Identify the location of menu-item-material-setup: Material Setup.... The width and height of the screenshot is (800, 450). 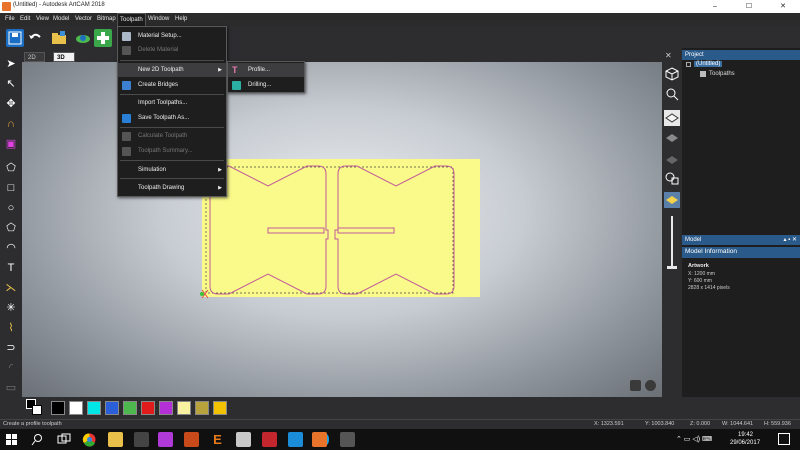
(172, 36).